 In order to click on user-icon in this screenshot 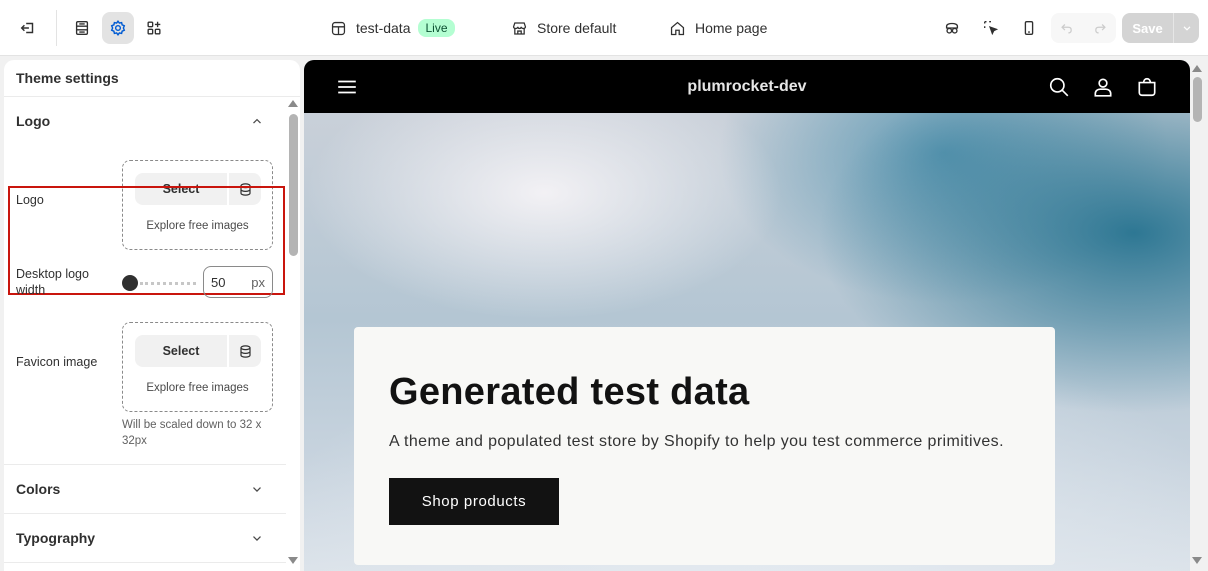, I will do `click(1102, 87)`.